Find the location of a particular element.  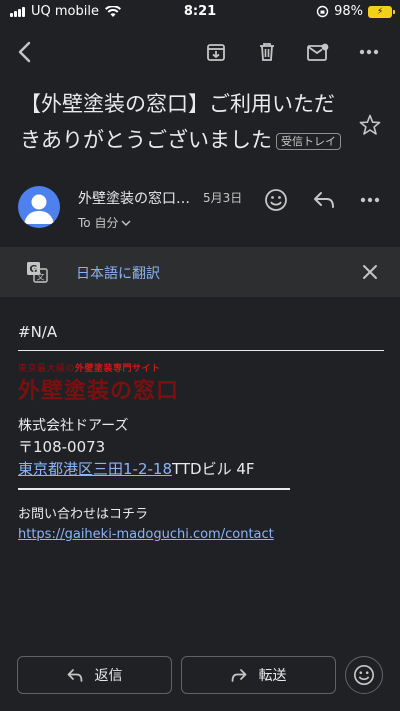

back-button is located at coordinates (24, 52).